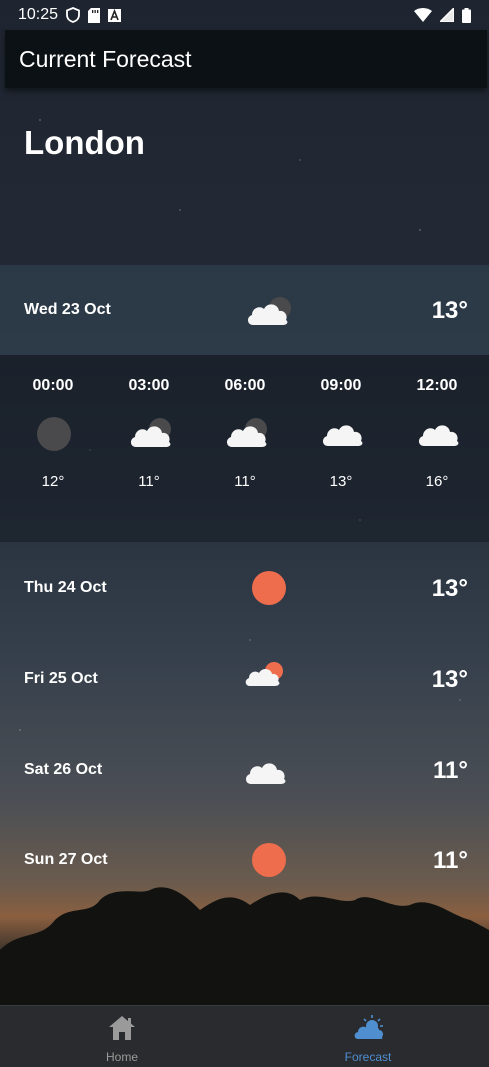 This screenshot has width=489, height=1067. What do you see at coordinates (341, 385) in the screenshot?
I see `hour-time: 09:00` at bounding box center [341, 385].